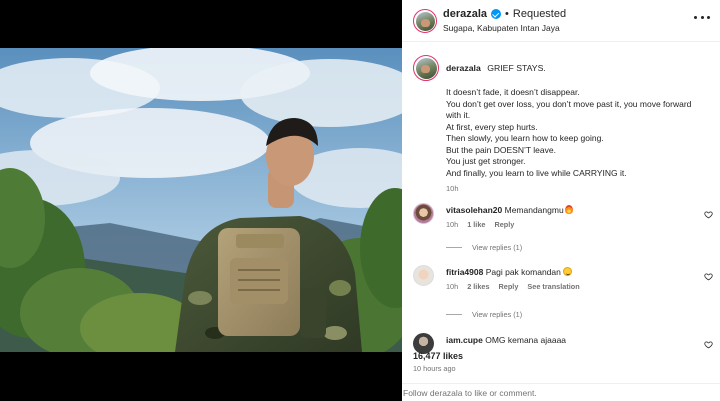 The width and height of the screenshot is (720, 401). What do you see at coordinates (523, 272) in the screenshot?
I see `comment-text: Pagi pak komandan` at bounding box center [523, 272].